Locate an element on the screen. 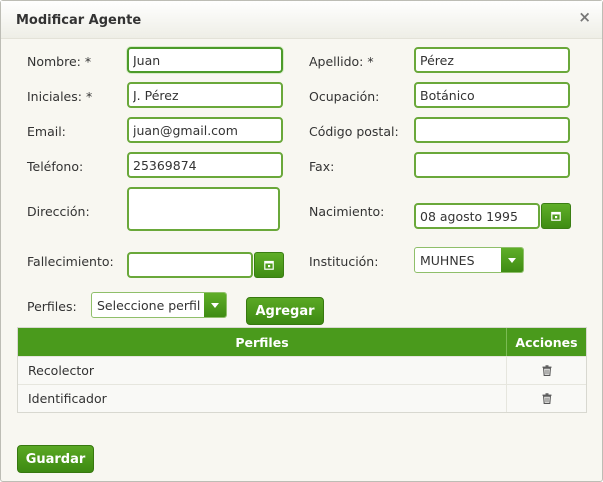 Image resolution: width=603 pixels, height=482 pixels. fallecimiento-calendar-button is located at coordinates (269, 265).